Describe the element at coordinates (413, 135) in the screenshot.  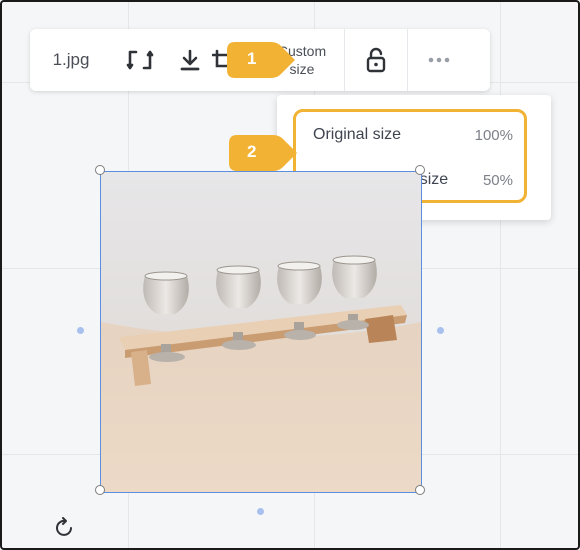
I see `size-option-original: Original size 100%` at that location.